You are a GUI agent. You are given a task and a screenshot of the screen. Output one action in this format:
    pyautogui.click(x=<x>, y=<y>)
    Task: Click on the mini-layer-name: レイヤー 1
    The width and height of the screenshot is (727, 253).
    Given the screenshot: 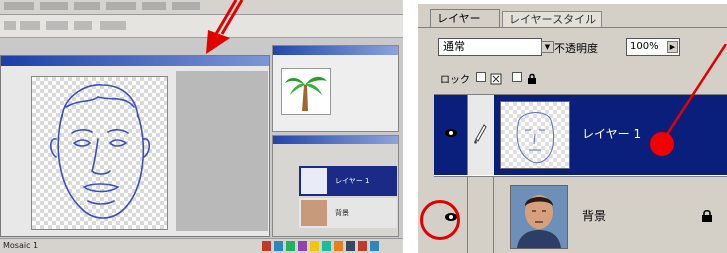 What is the action you would take?
    pyautogui.click(x=352, y=181)
    